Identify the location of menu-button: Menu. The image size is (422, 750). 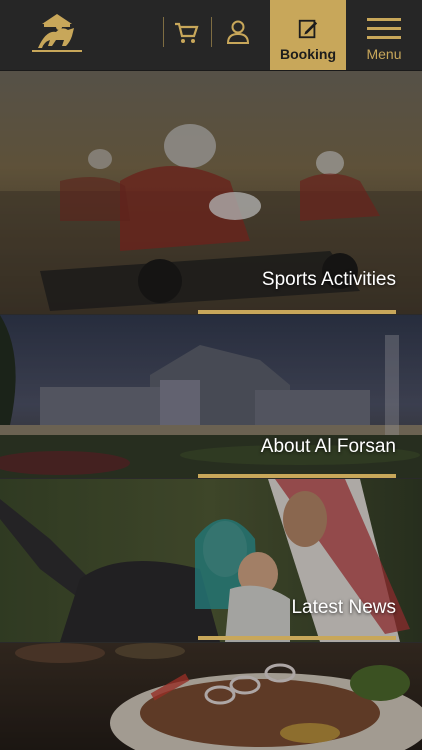
(384, 35).